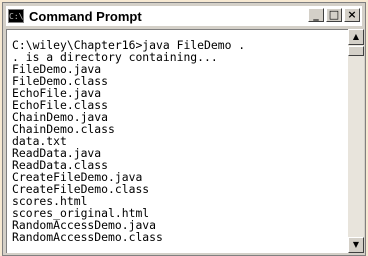 The width and height of the screenshot is (368, 256). I want to click on command-prompt-icon: C:\, so click(16, 16).